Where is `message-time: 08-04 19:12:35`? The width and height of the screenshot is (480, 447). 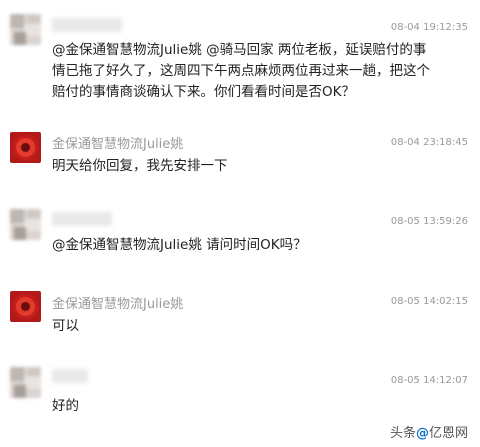
message-time: 08-04 19:12:35 is located at coordinates (429, 27).